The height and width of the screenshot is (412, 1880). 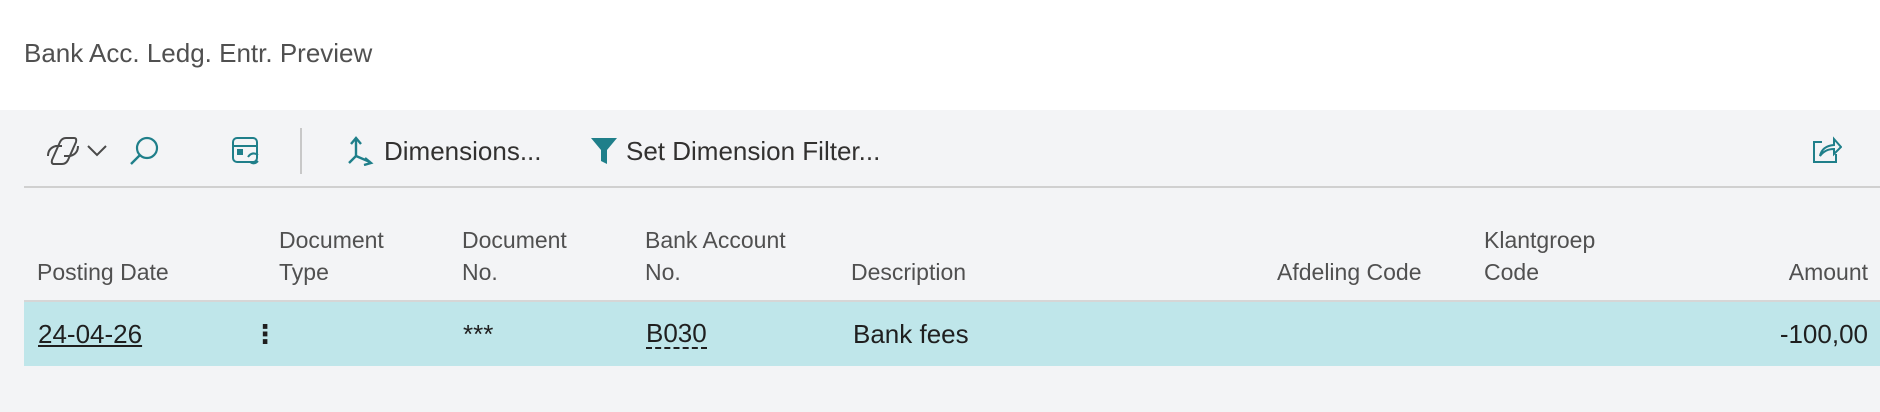 I want to click on column-header-klantgroep-code: Klantgroep Code, so click(x=1539, y=256).